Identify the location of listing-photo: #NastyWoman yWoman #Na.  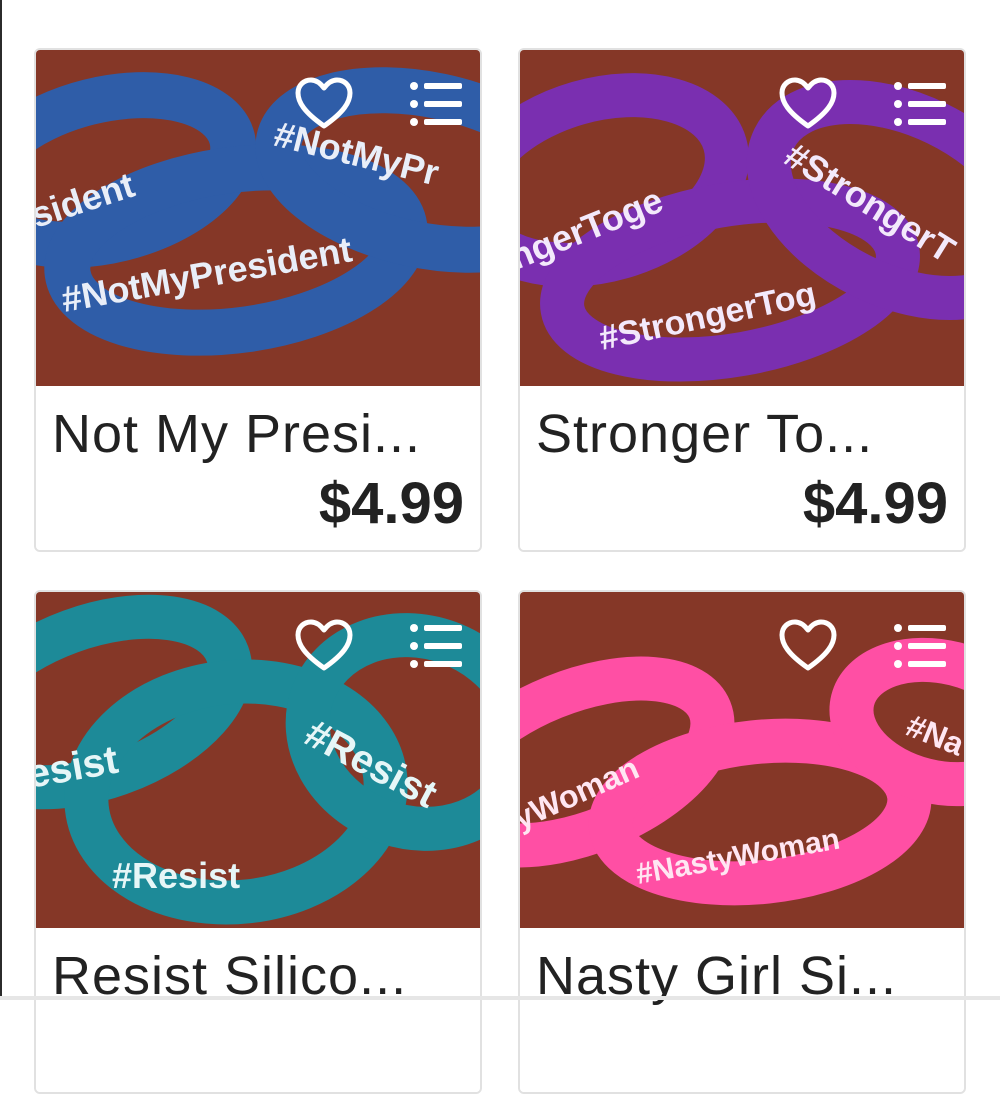
(742, 760).